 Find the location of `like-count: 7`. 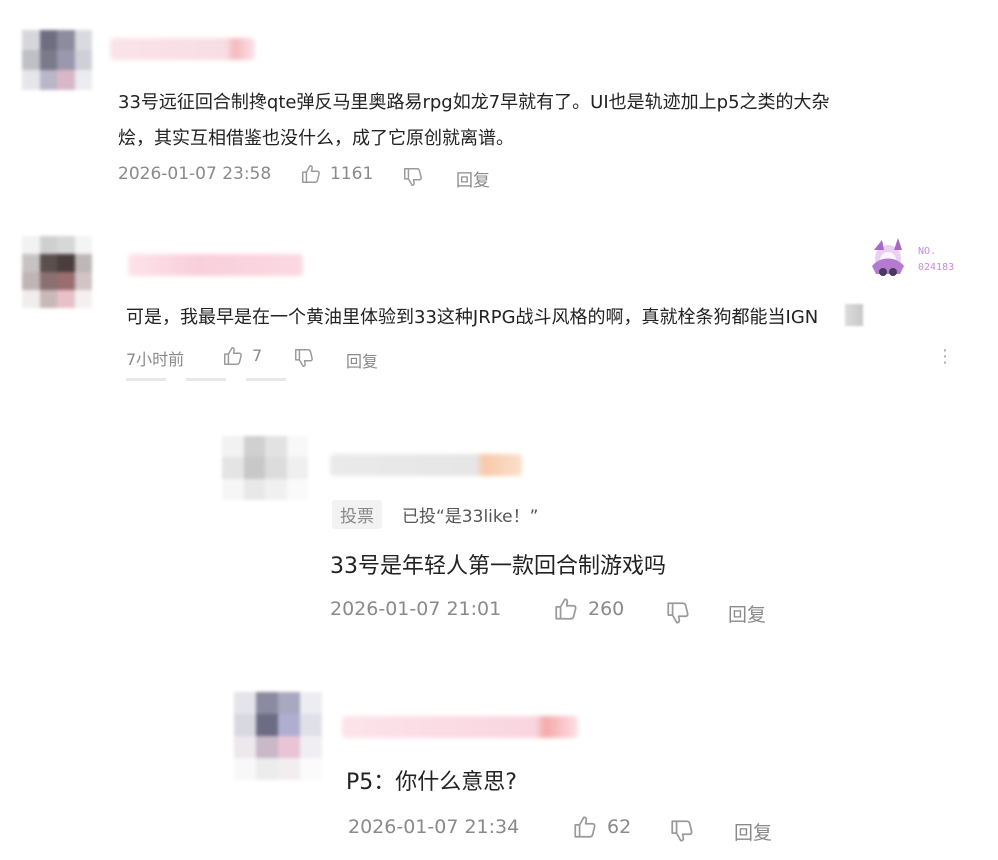

like-count: 7 is located at coordinates (257, 355).